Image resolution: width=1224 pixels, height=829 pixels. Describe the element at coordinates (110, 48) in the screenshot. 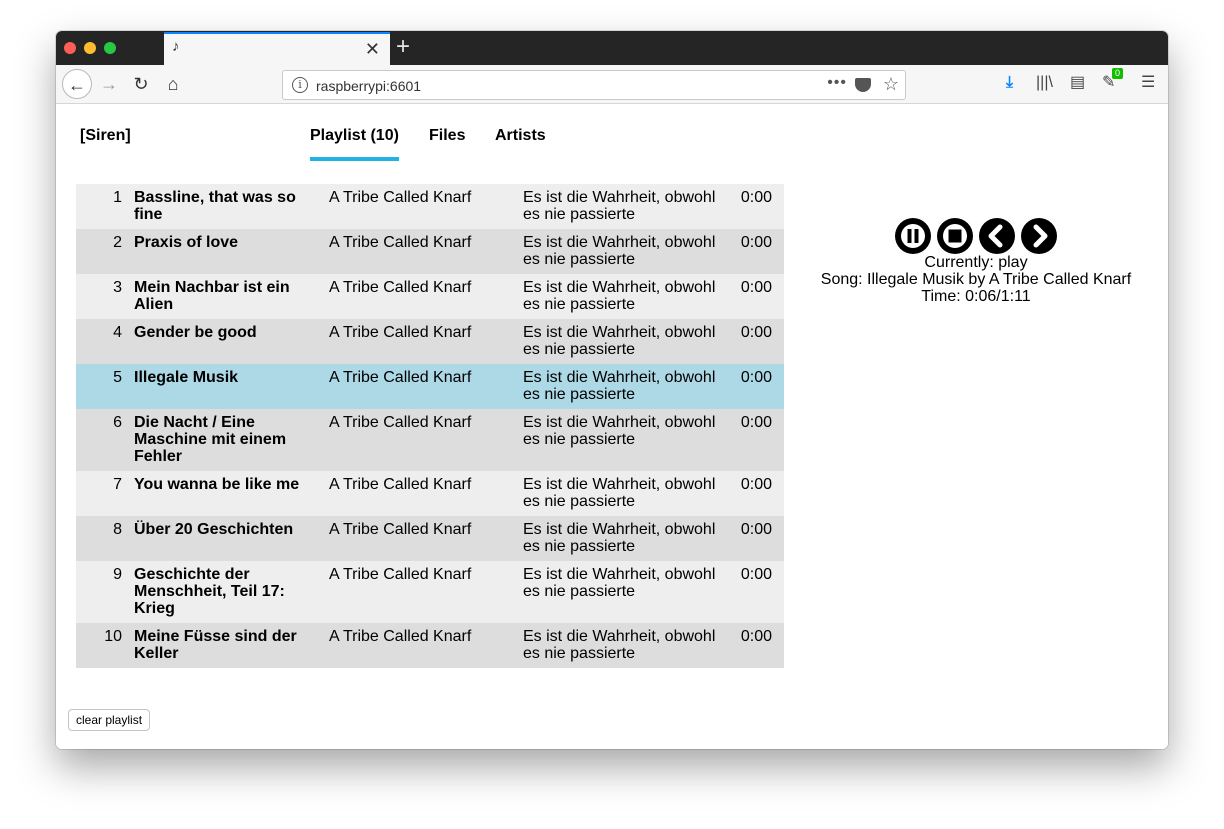

I see `zoom-window-button` at that location.